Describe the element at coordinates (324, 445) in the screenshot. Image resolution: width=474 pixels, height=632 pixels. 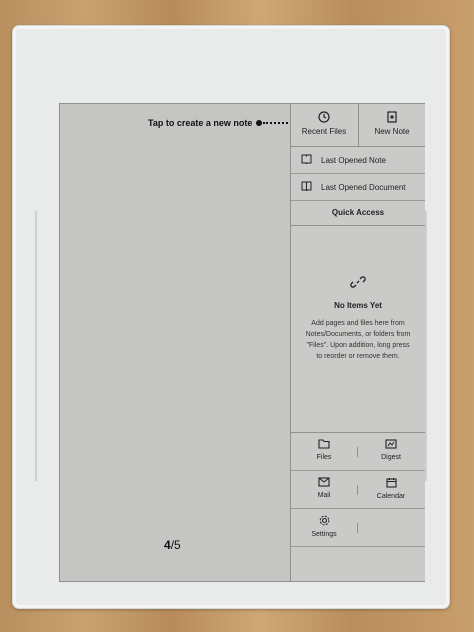
I see `folder-icon` at that location.